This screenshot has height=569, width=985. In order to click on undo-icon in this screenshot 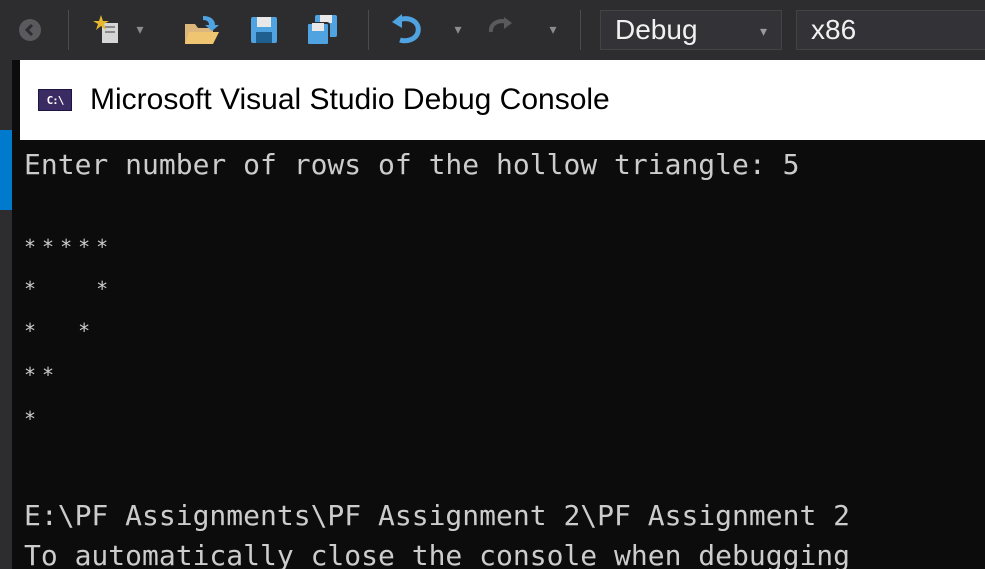, I will do `click(406, 30)`.